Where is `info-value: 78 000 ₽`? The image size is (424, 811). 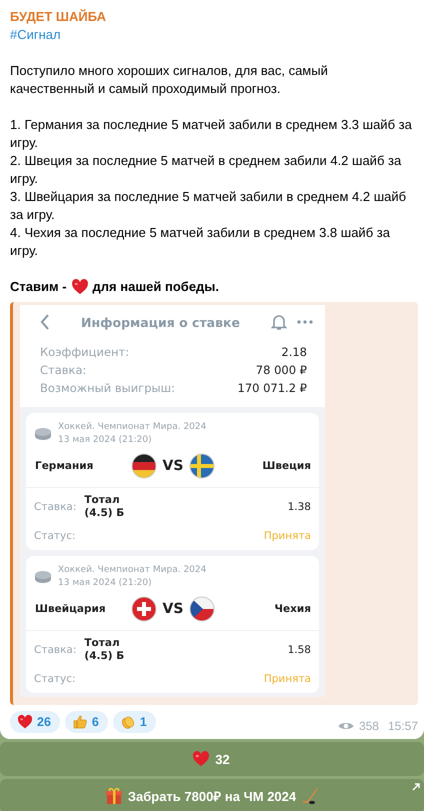
info-value: 78 000 ₽ is located at coordinates (281, 370).